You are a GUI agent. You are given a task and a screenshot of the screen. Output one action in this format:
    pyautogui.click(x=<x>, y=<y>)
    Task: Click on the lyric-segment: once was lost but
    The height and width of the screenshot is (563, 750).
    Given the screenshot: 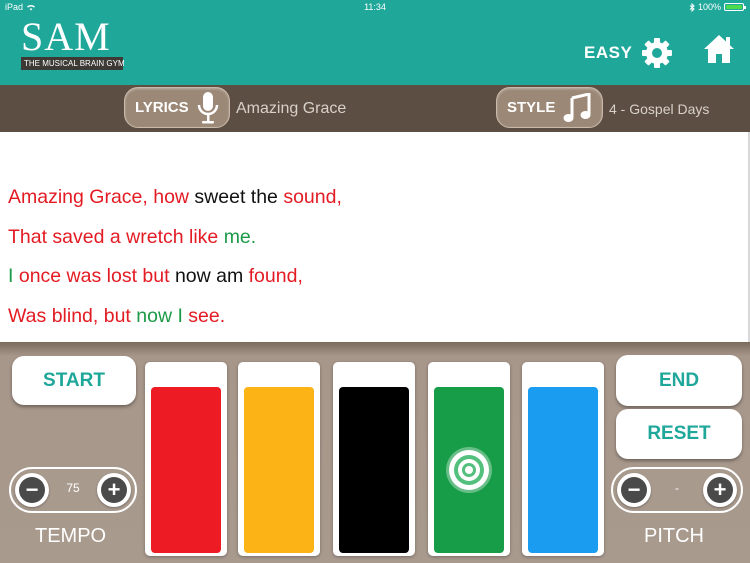 What is the action you would take?
    pyautogui.click(x=96, y=276)
    